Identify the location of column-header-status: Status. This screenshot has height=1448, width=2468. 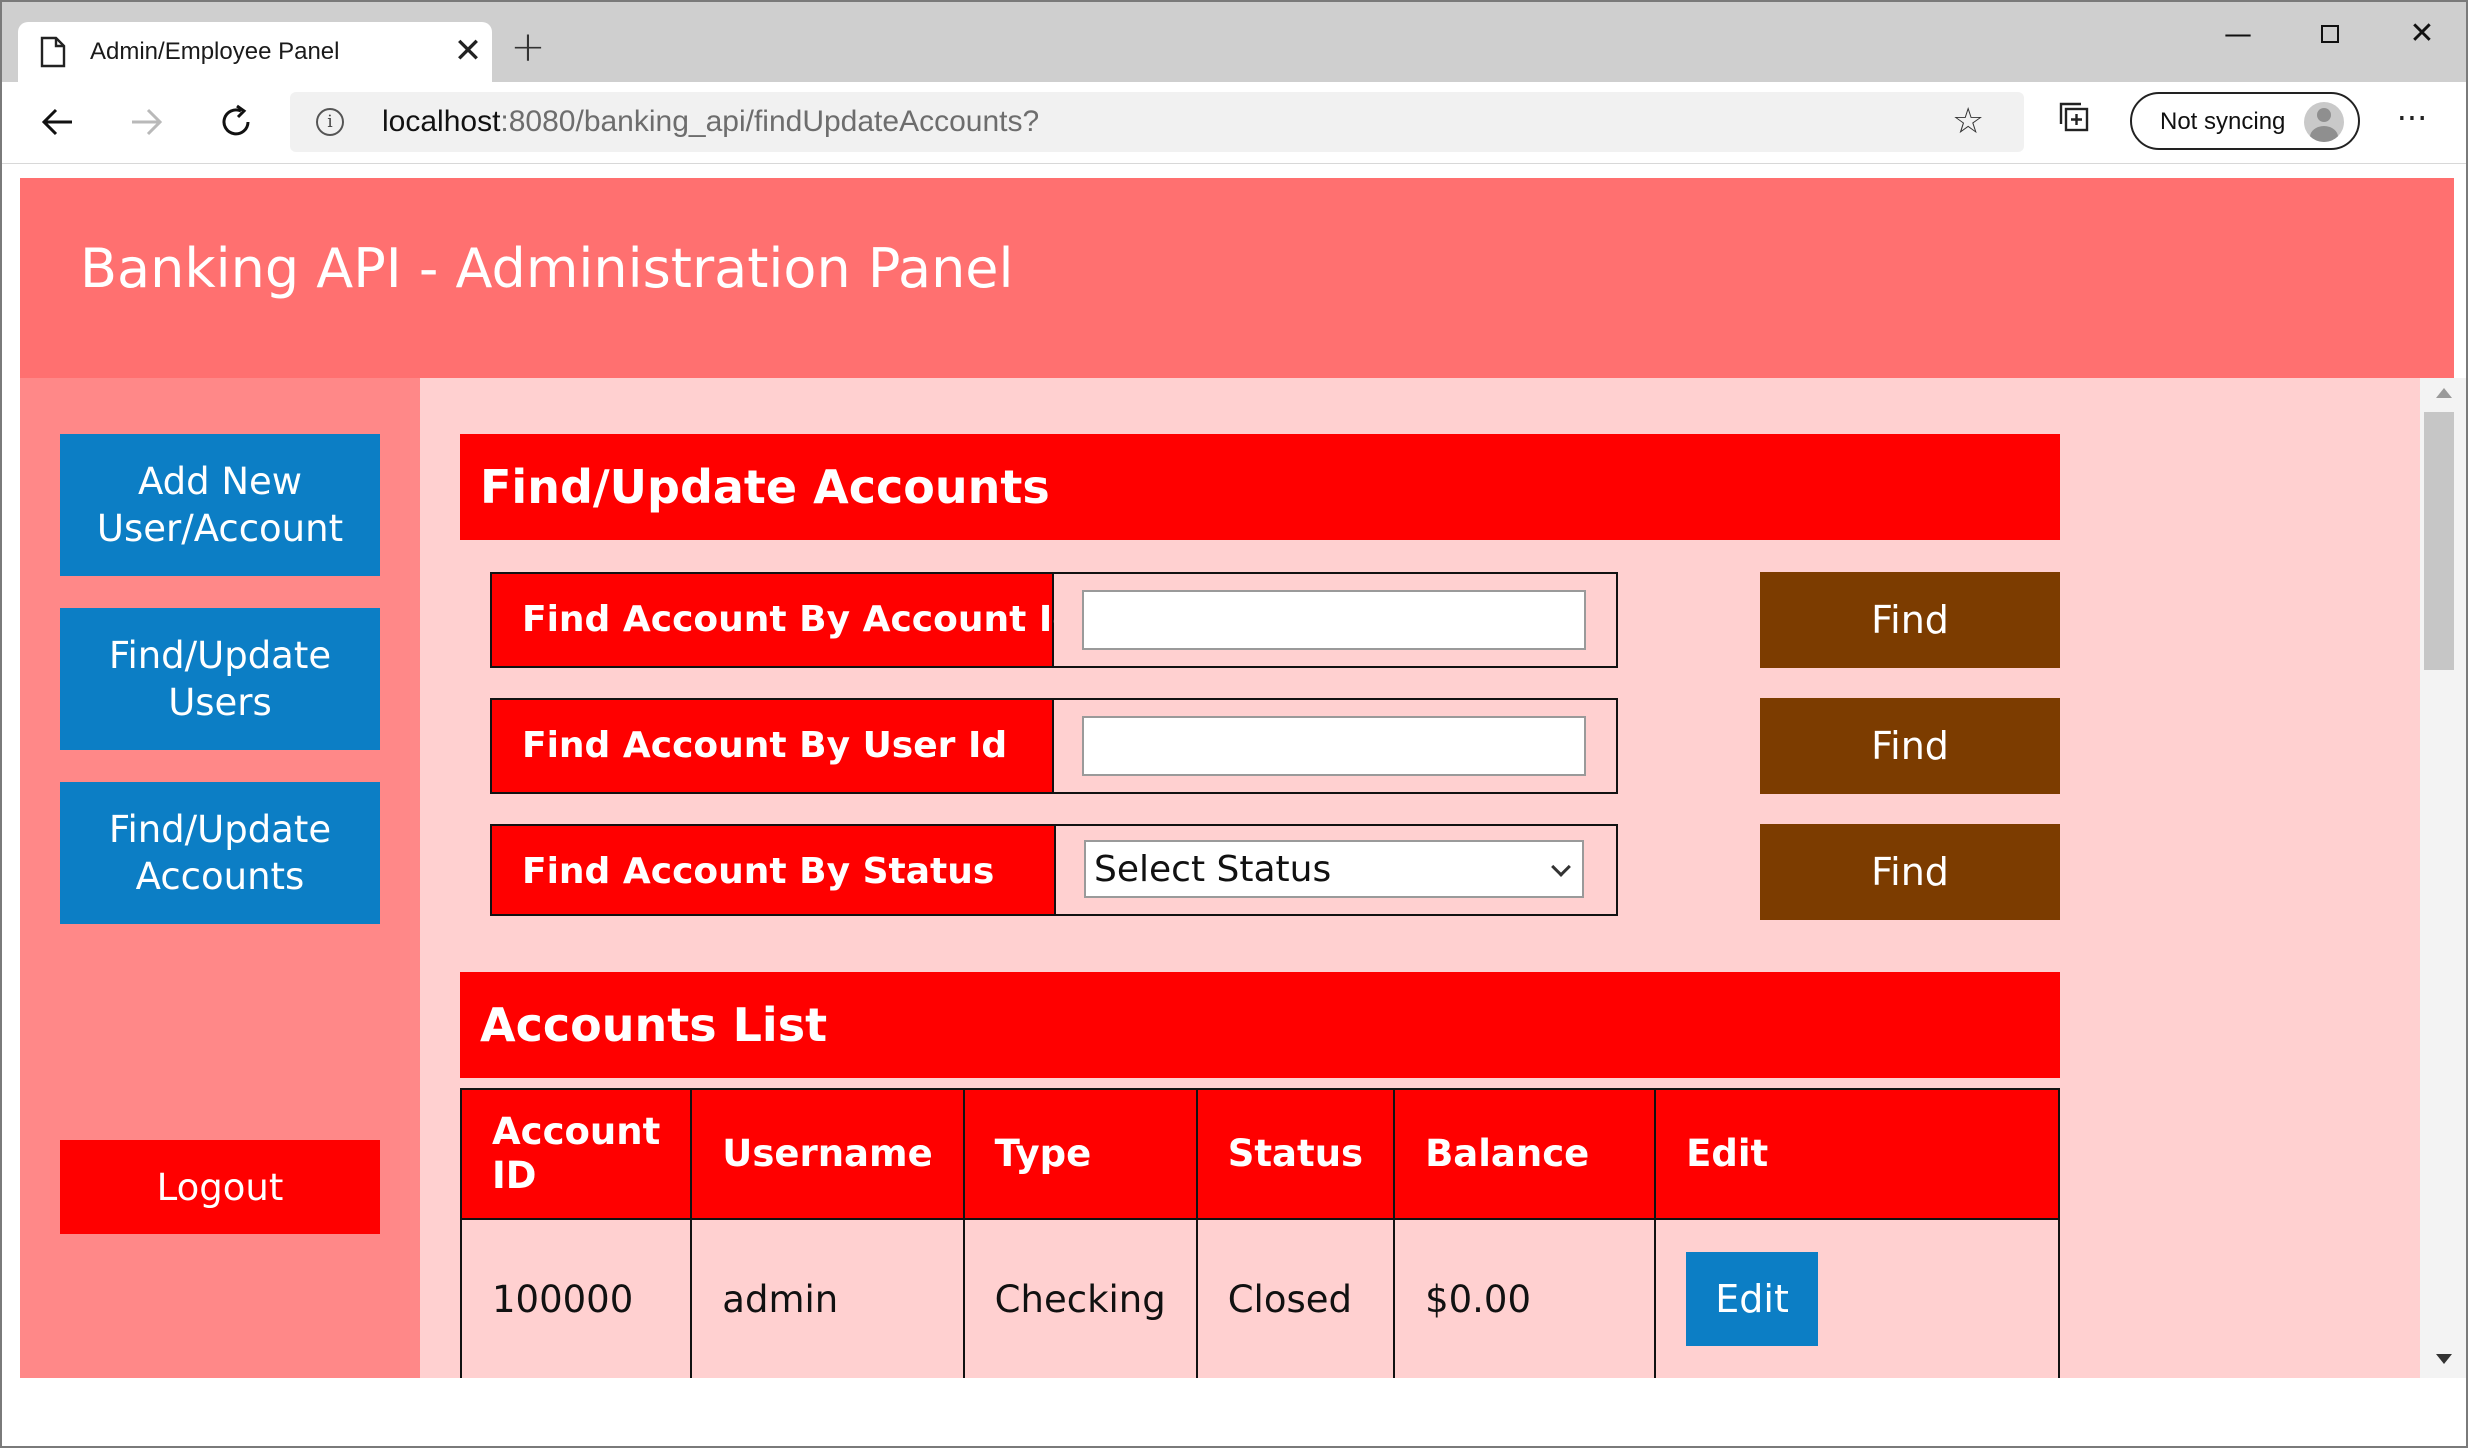
(1295, 1154).